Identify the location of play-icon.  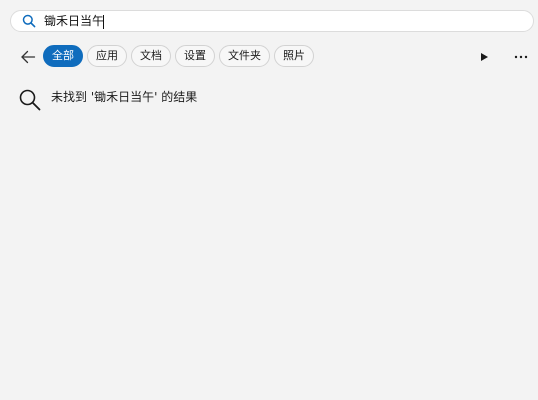
(484, 57).